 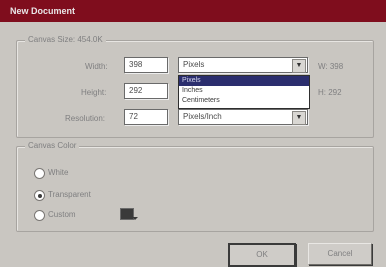 I want to click on width-readout: W: 398, so click(x=331, y=66).